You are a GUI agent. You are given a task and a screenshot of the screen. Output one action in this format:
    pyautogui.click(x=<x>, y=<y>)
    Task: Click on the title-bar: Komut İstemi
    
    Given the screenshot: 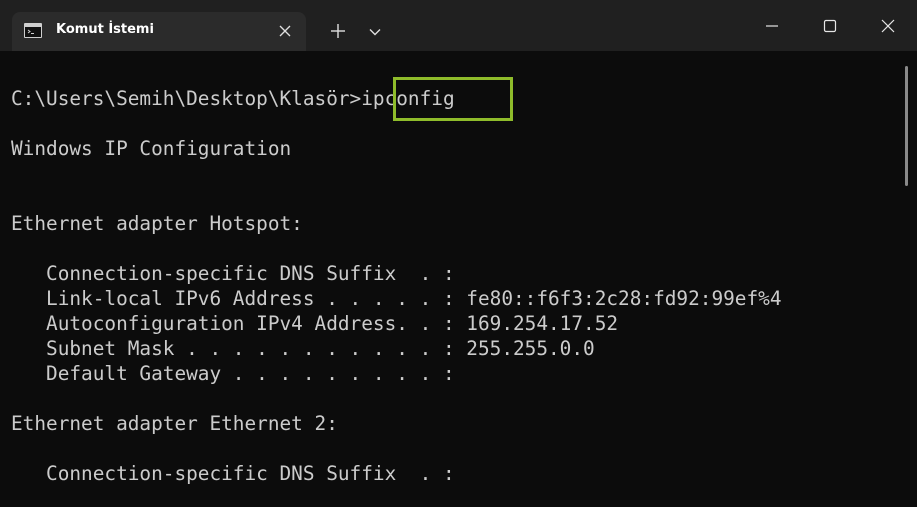 What is the action you would take?
    pyautogui.click(x=458, y=25)
    